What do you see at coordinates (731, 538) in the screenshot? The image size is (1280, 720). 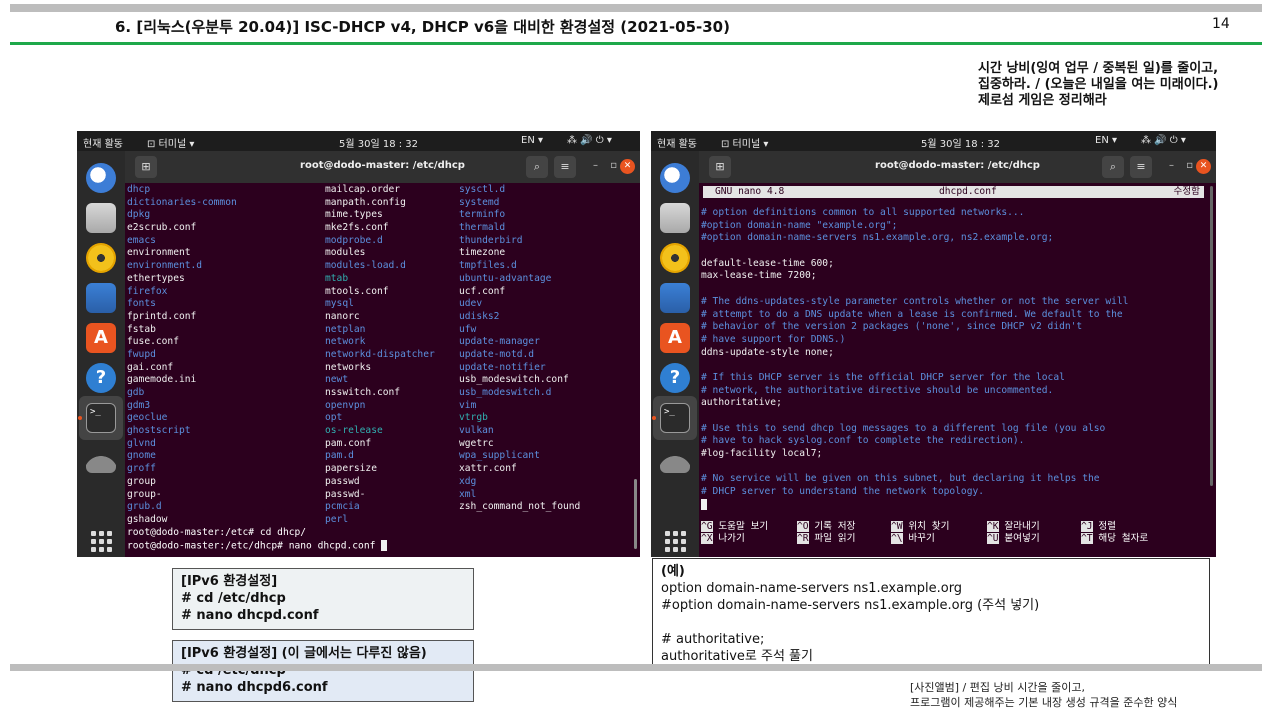 I see `shortcut-label: 나가기` at bounding box center [731, 538].